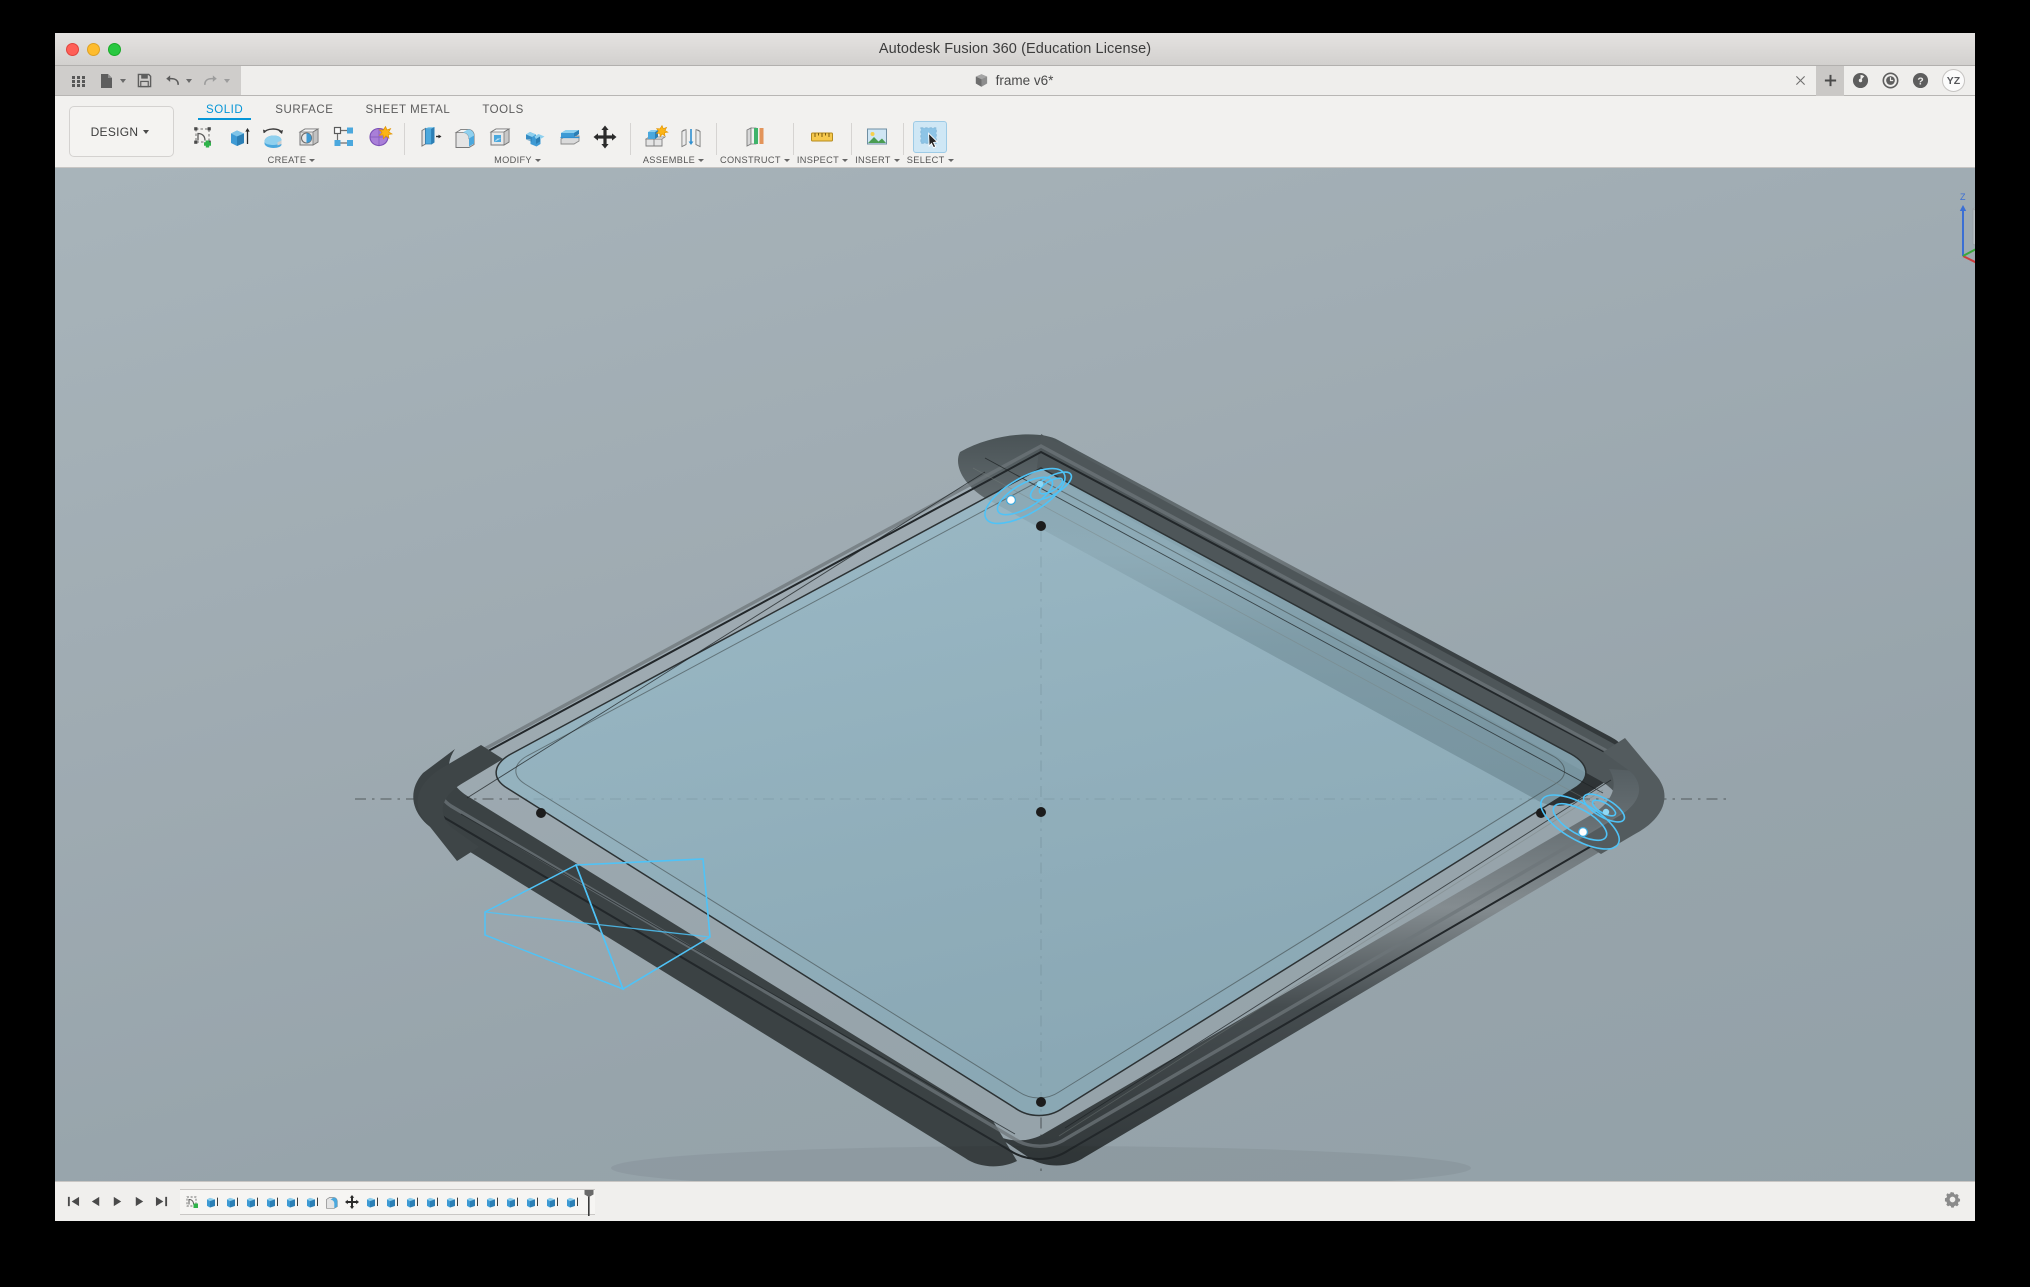 The image size is (2030, 1287). I want to click on revolve-button, so click(274, 137).